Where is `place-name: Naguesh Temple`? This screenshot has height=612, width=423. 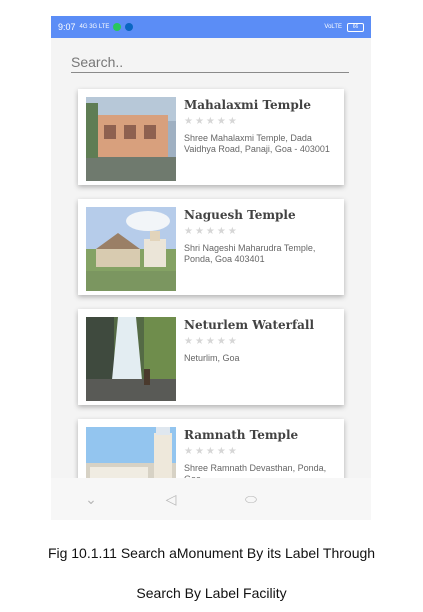 place-name: Naguesh Temple is located at coordinates (240, 215).